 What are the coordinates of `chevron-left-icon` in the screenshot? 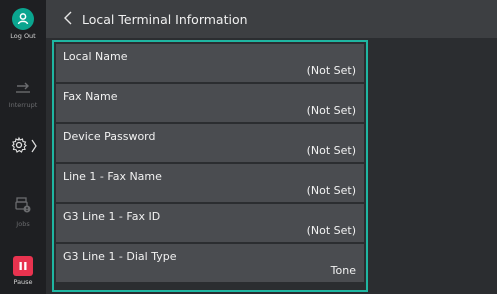 It's located at (68, 19).